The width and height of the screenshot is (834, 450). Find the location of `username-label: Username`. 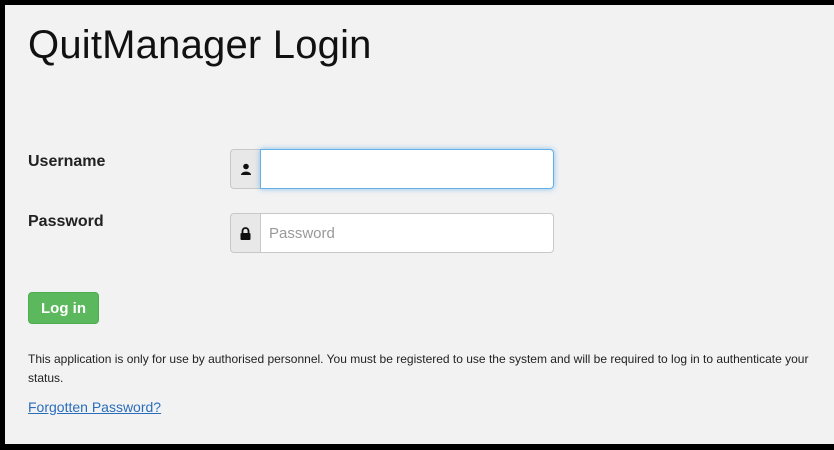

username-label: Username is located at coordinates (67, 161).